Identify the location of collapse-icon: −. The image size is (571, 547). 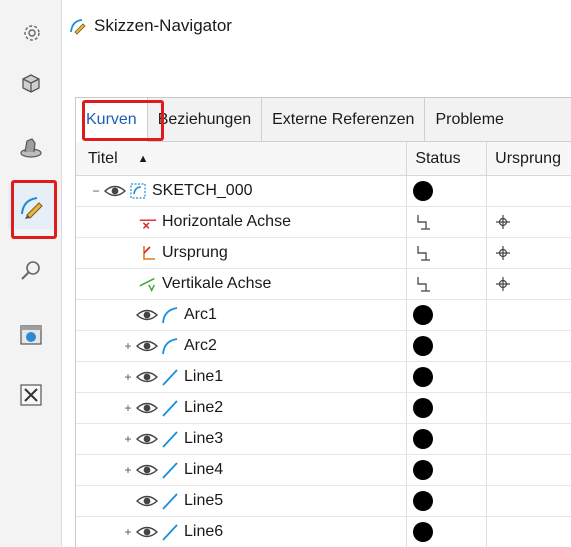
(96, 191).